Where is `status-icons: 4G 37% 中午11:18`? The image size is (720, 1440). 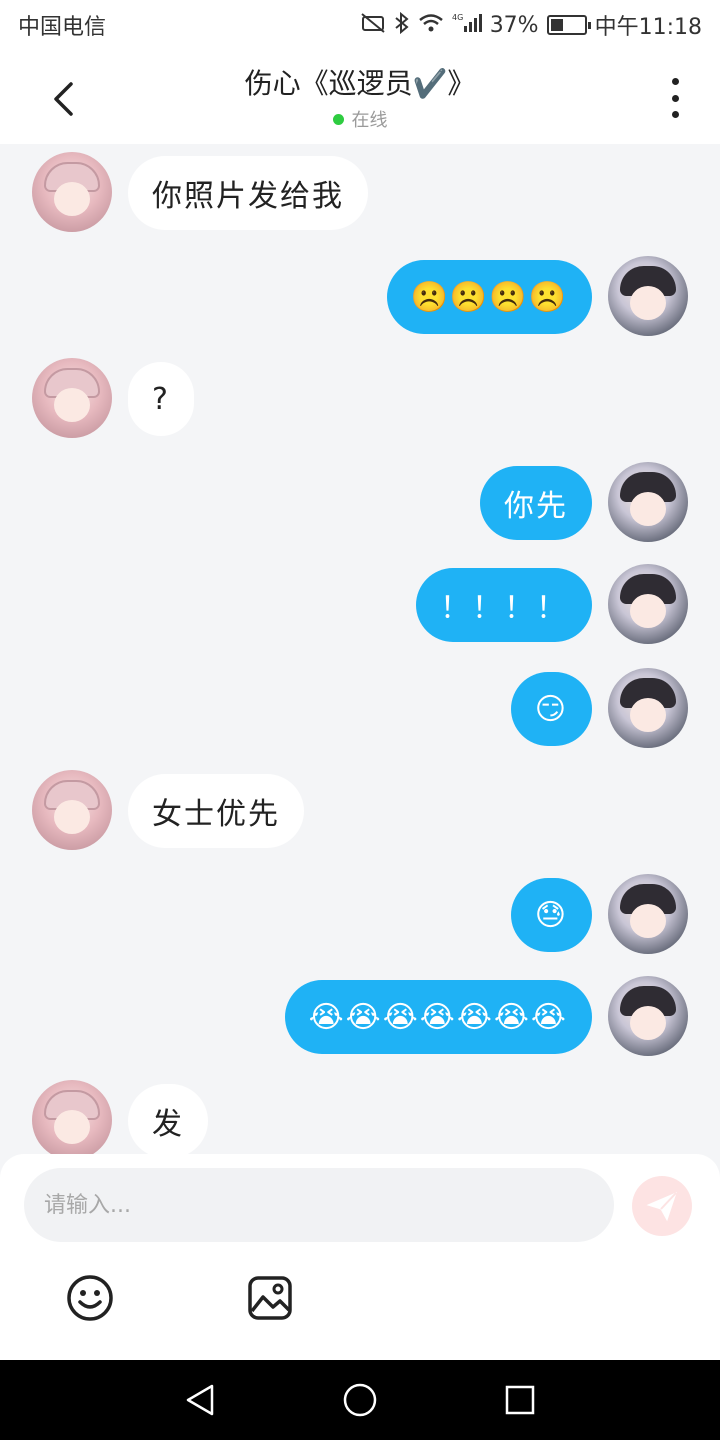 status-icons: 4G 37% 中午11:18 is located at coordinates (531, 25).